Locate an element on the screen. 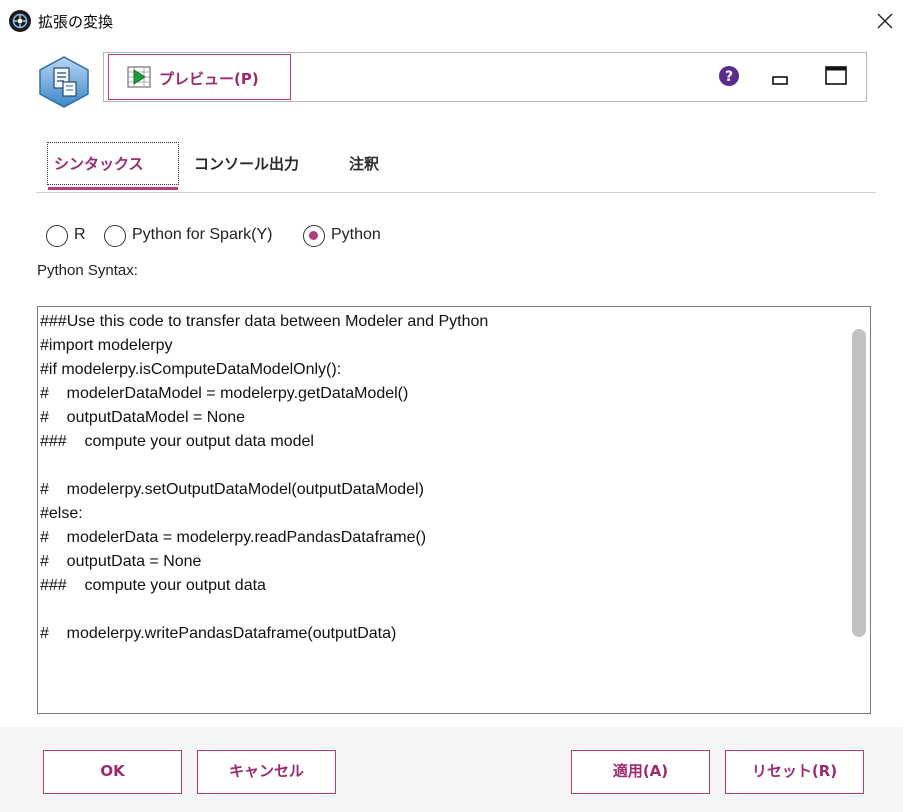 The image size is (903, 812). cancel-button: キャンセル is located at coordinates (266, 772).